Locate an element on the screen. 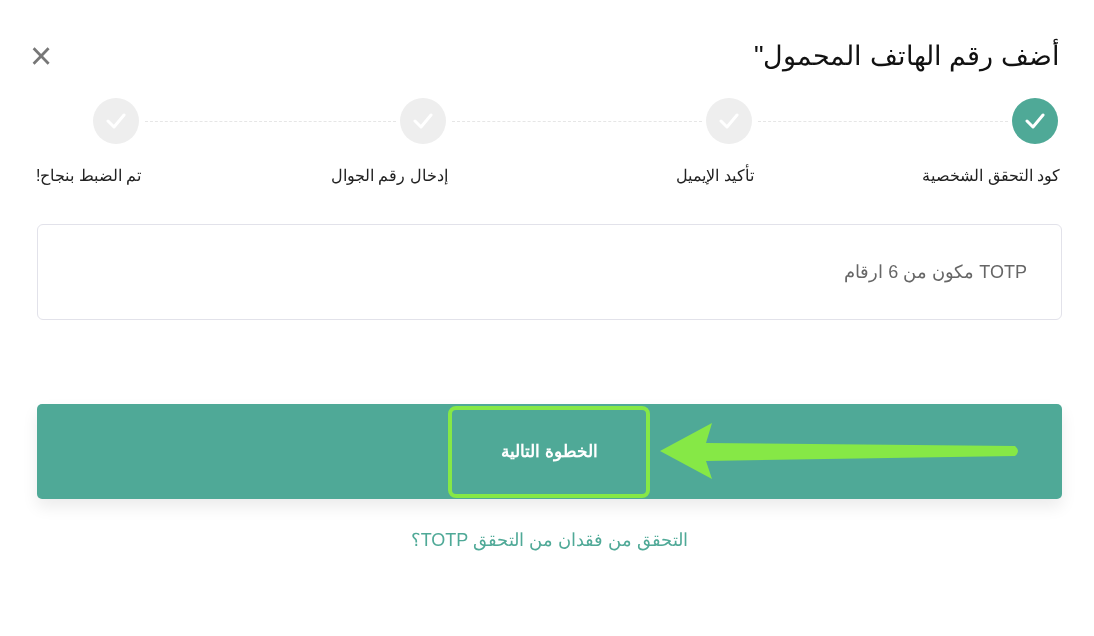 This screenshot has height=636, width=1094. check-icon is located at coordinates (1035, 121).